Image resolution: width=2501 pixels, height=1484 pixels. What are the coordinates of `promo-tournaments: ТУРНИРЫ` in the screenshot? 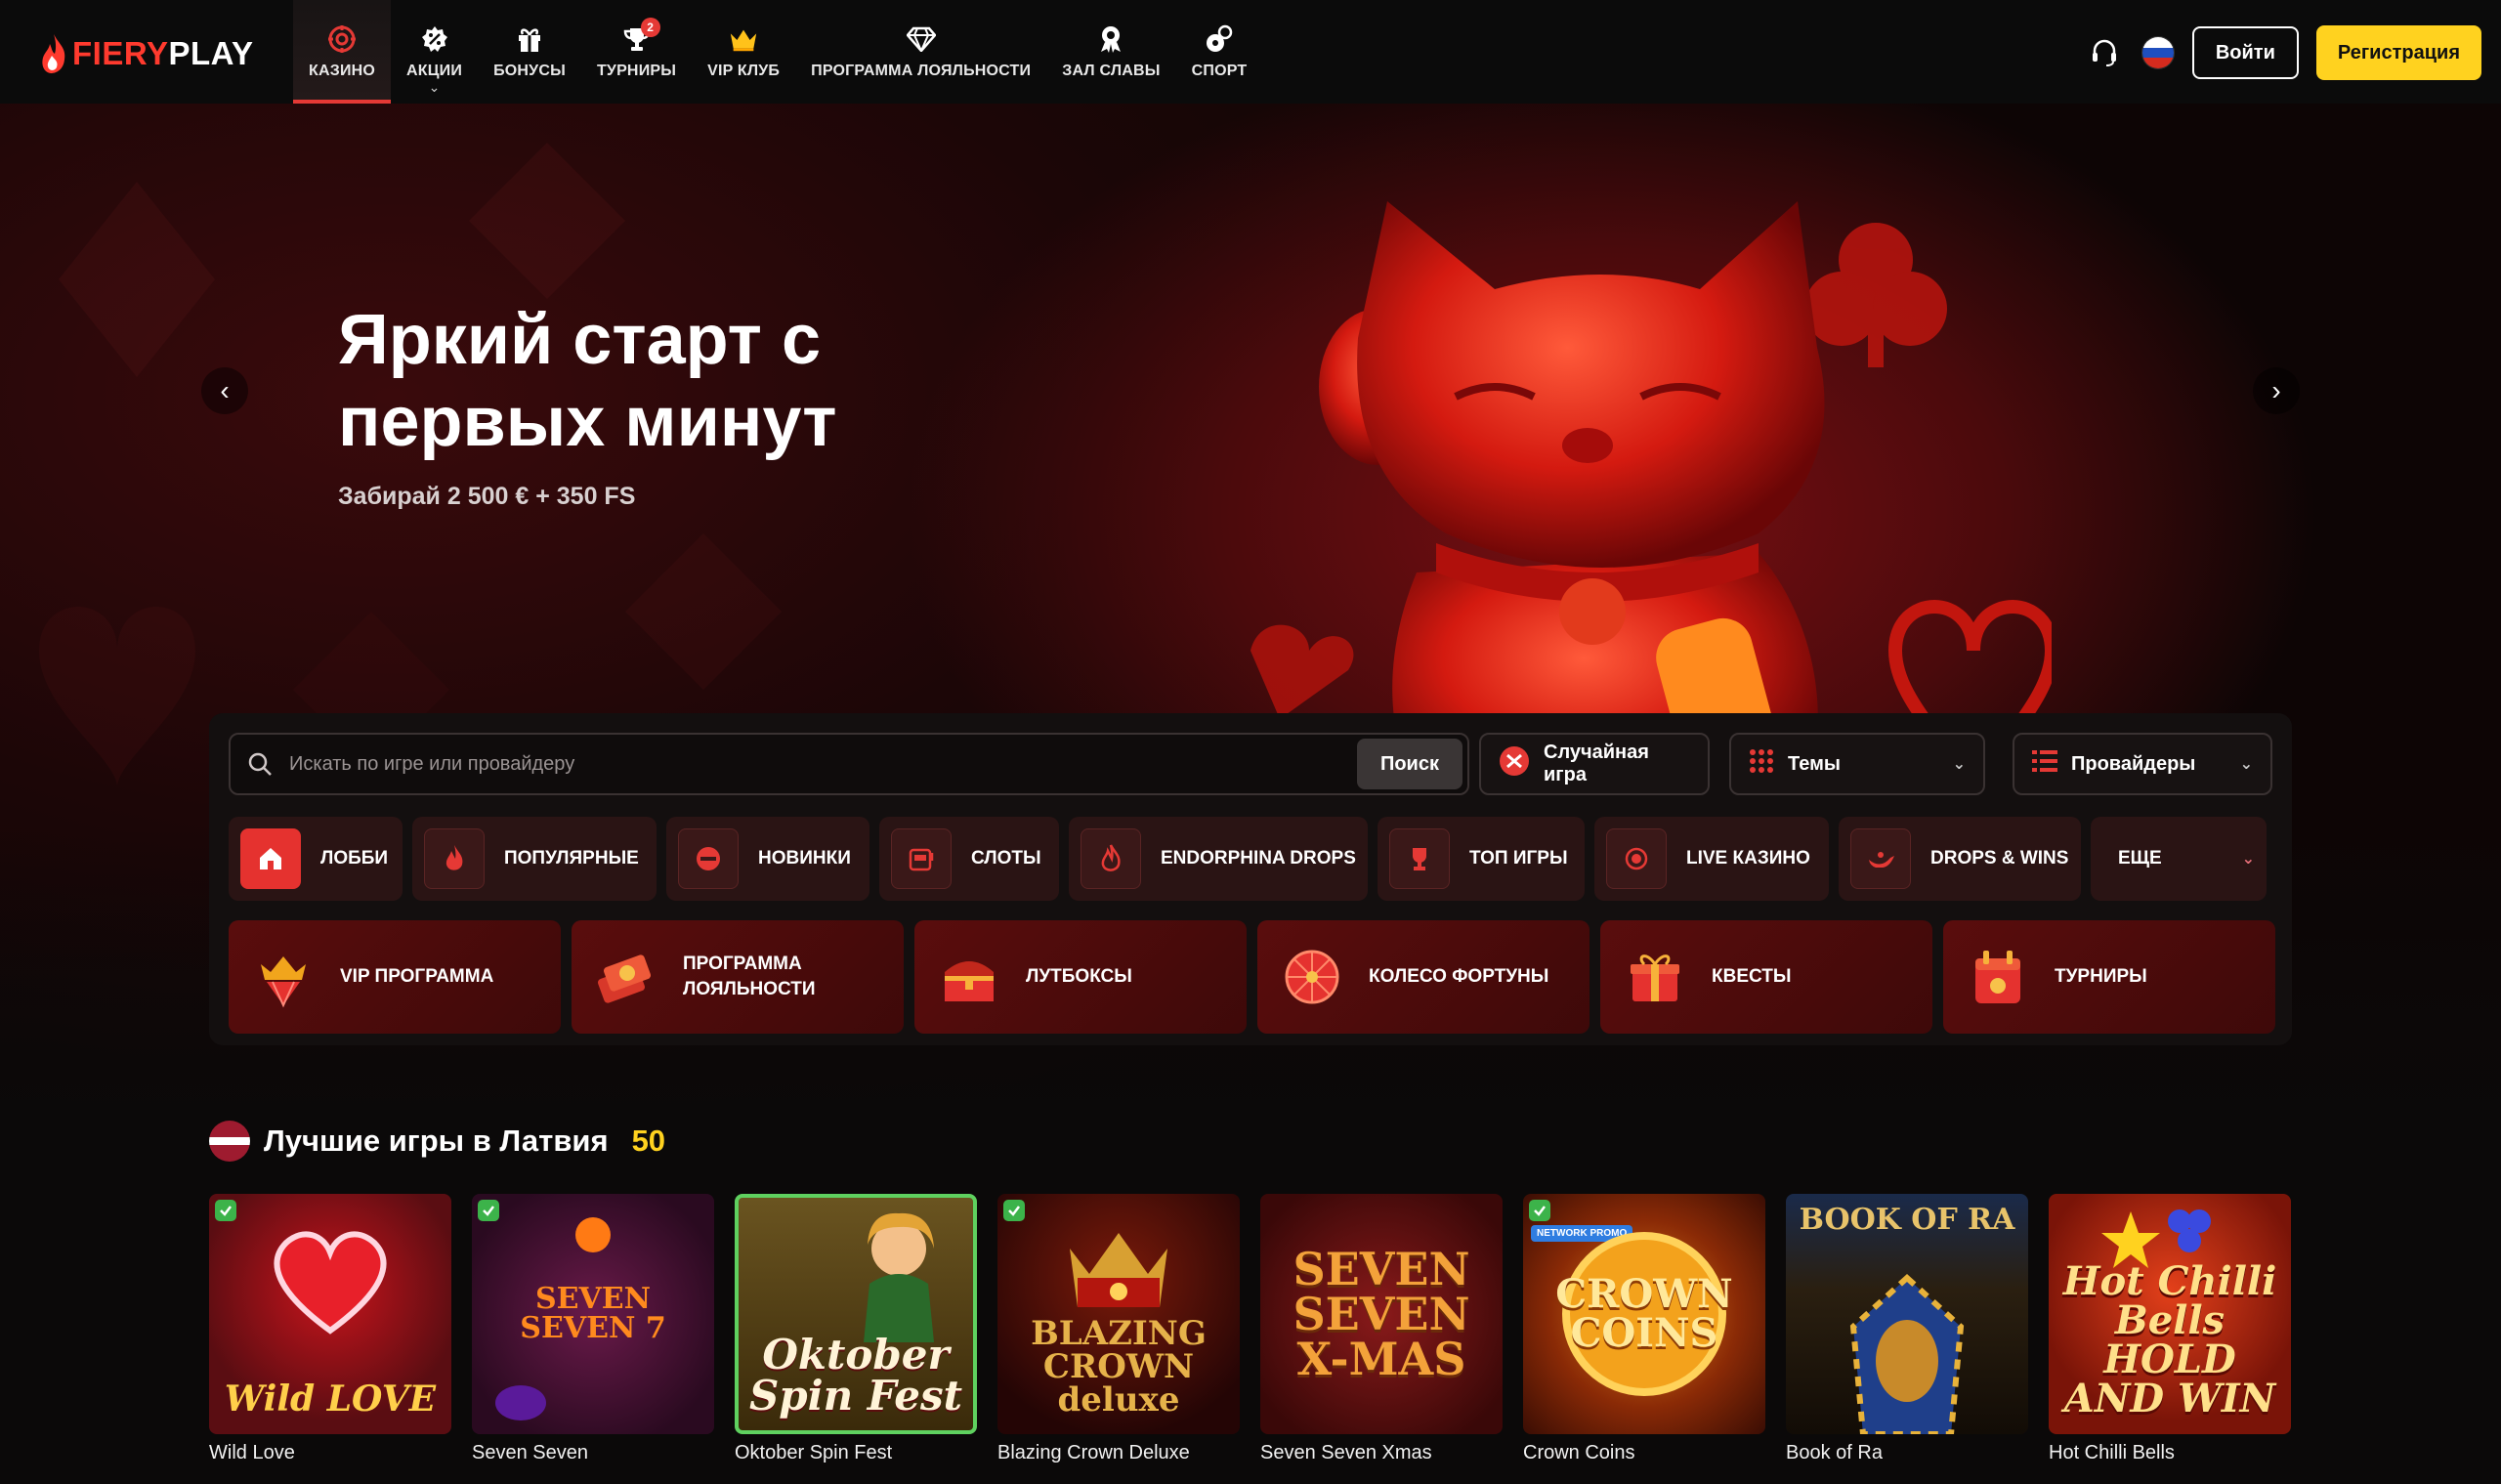 It's located at (2109, 977).